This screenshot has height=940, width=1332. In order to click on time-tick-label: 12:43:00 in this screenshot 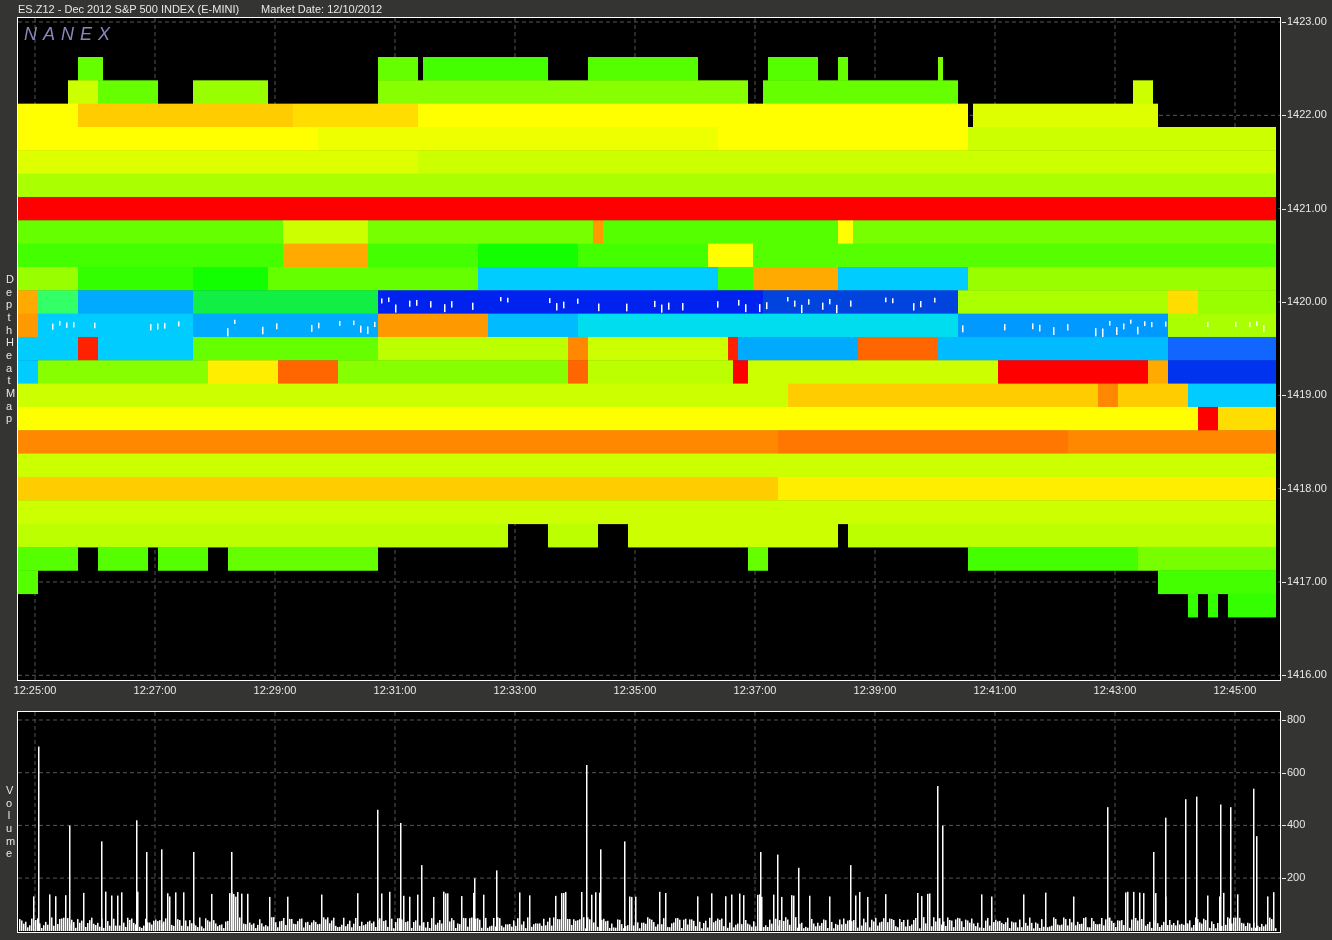, I will do `click(1115, 690)`.